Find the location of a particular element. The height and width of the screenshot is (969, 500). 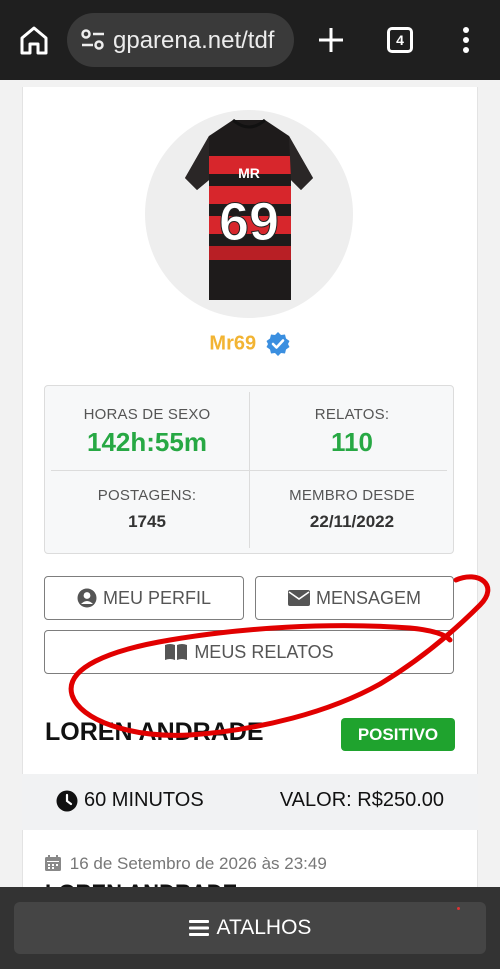

price-text: VALOR: R$250.00 is located at coordinates (361, 800).